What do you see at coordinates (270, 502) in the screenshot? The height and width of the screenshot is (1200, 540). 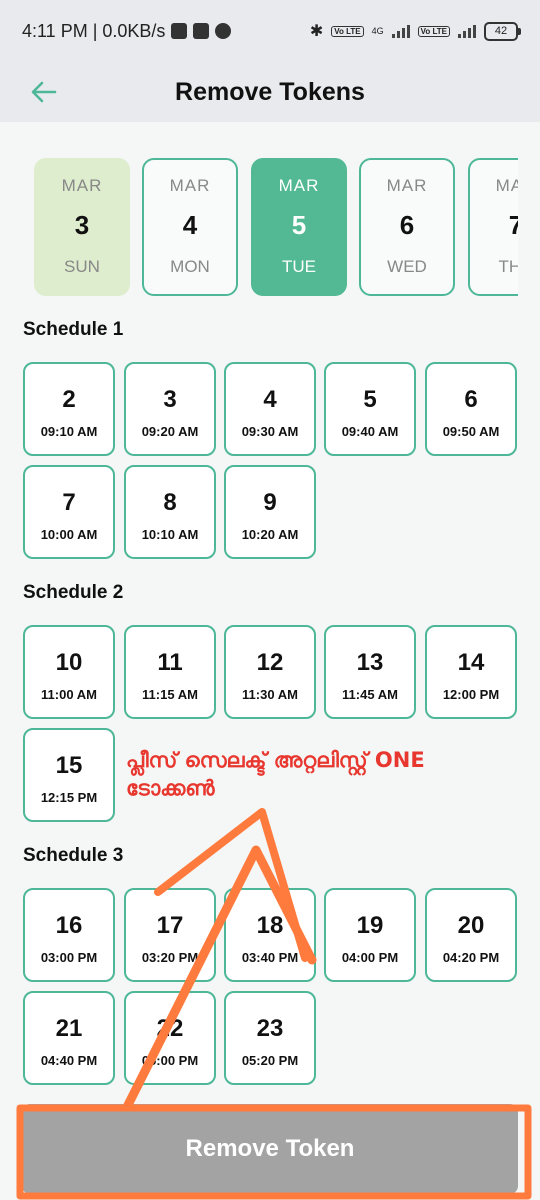 I see `token-number: 9` at bounding box center [270, 502].